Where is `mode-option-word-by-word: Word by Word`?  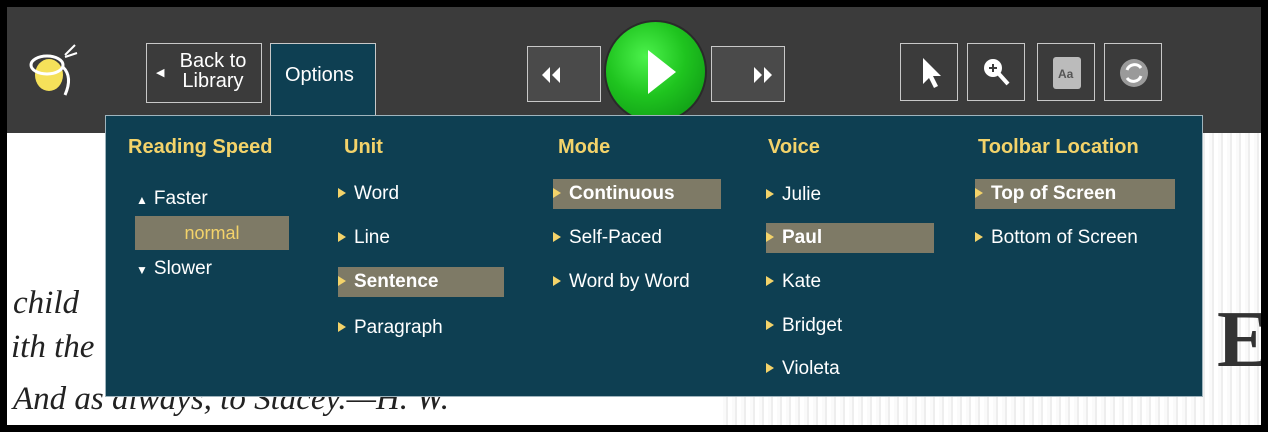 mode-option-word-by-word: Word by Word is located at coordinates (637, 282).